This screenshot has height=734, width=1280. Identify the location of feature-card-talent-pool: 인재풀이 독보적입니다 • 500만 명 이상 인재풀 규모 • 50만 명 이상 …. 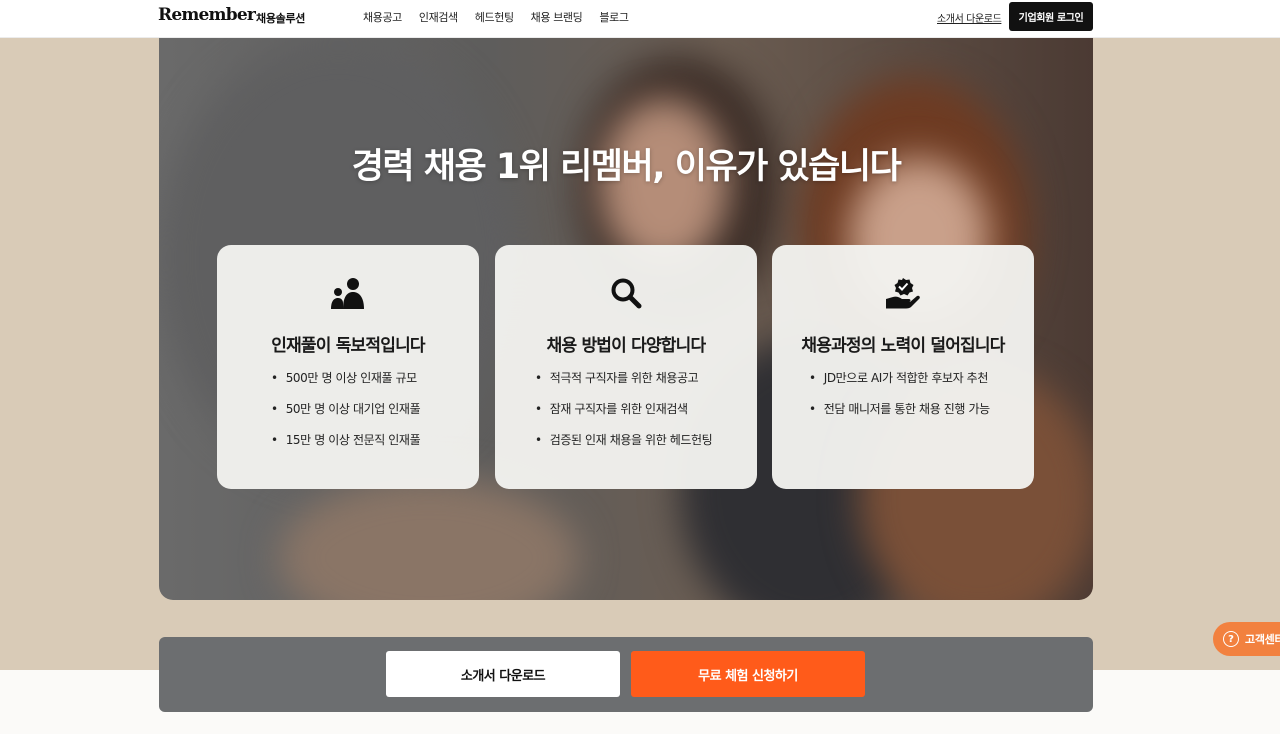
(348, 367).